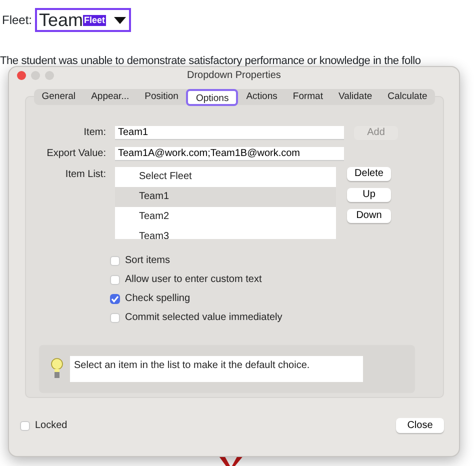  I want to click on tab: Calculate, so click(408, 97).